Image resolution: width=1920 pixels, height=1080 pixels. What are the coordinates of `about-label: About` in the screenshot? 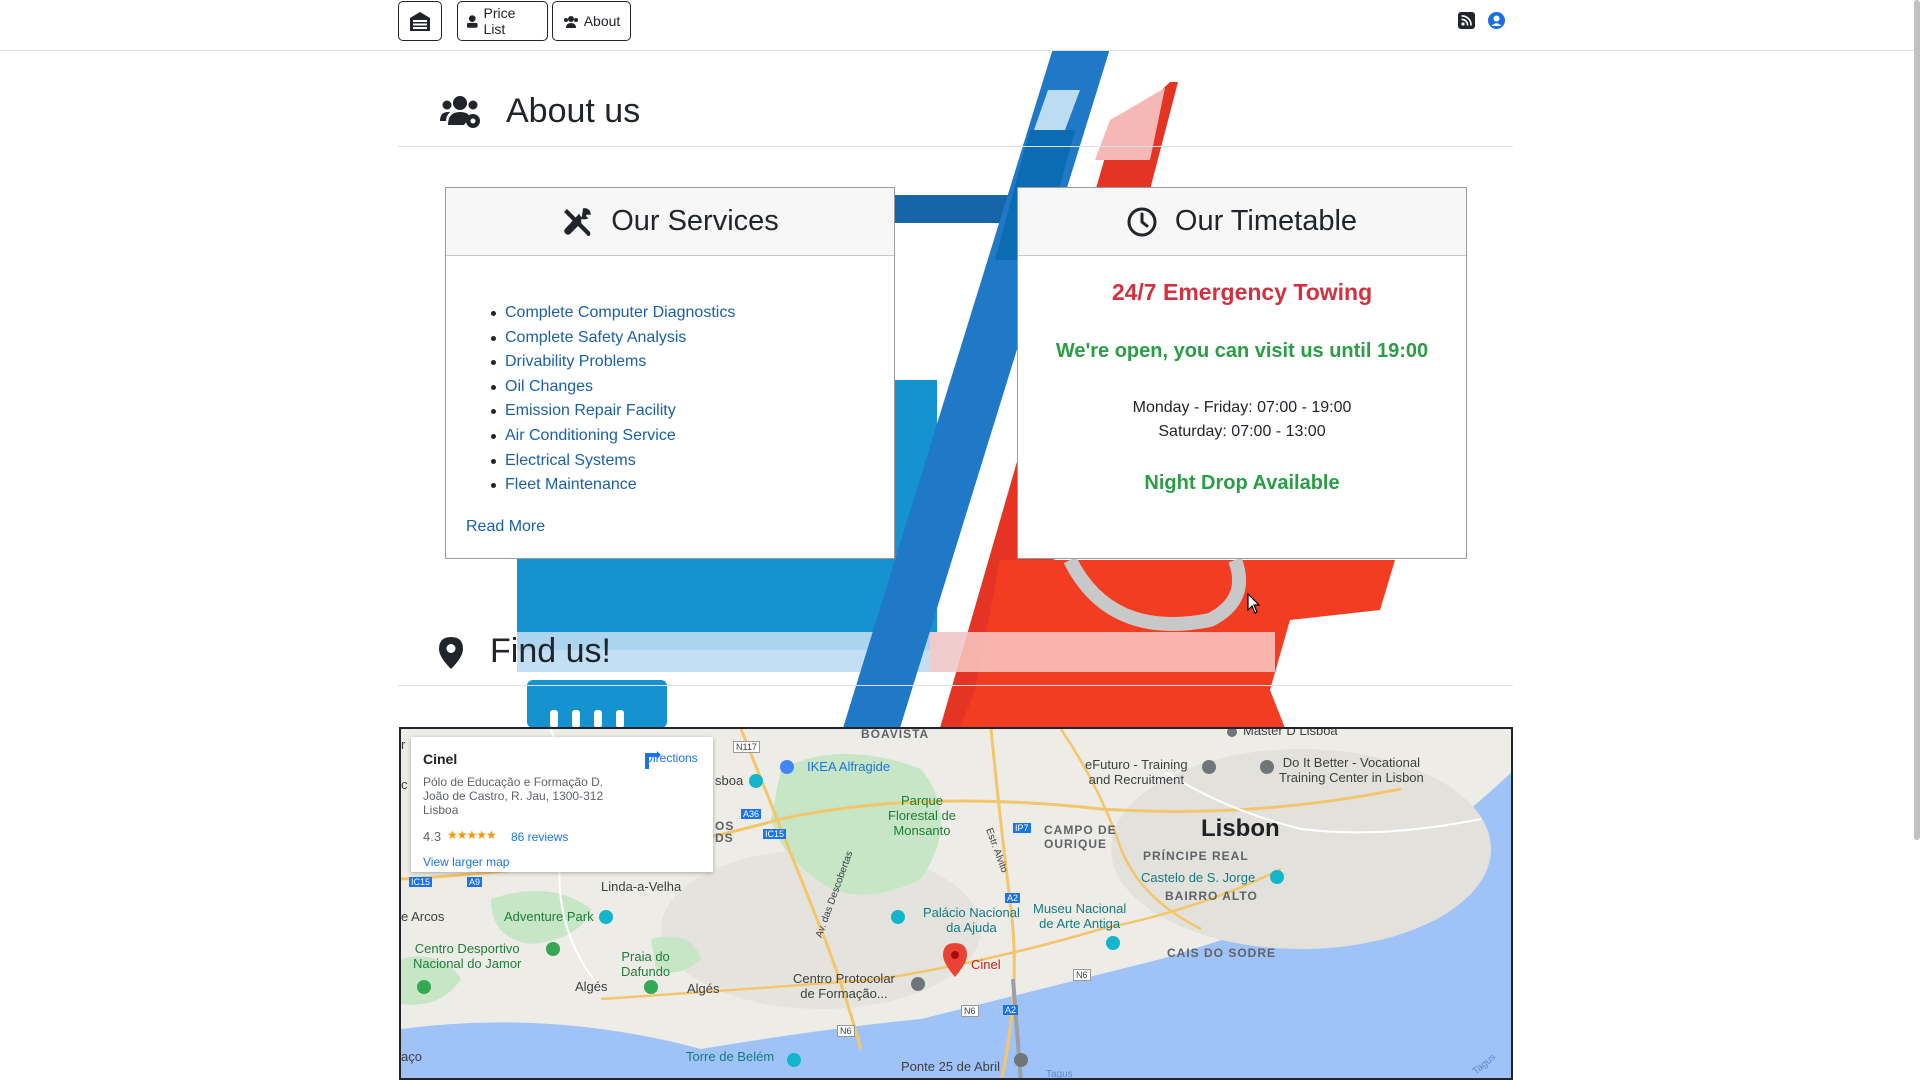 It's located at (602, 21).